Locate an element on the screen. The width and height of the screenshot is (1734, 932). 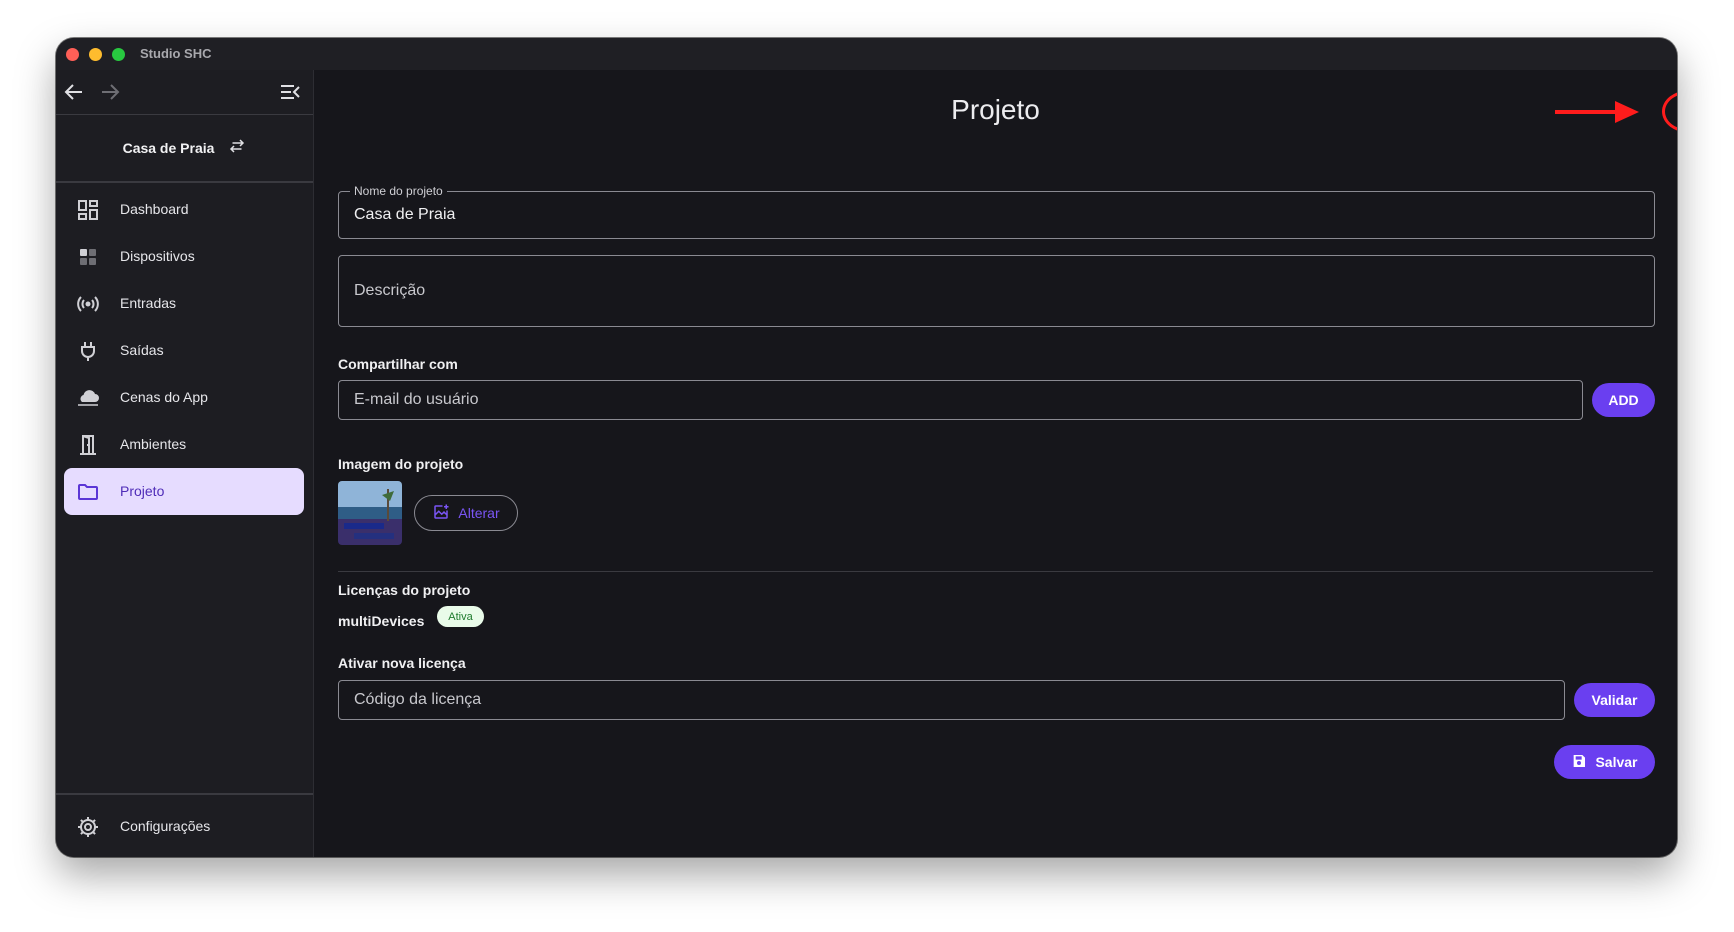
sidebar-item-dispositivos: Dispositivos is located at coordinates (184, 256).